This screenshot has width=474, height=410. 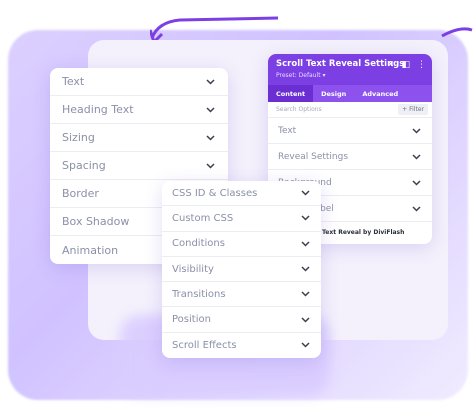 What do you see at coordinates (215, 193) in the screenshot?
I see `toggle-label: CSS ID & Classes` at bounding box center [215, 193].